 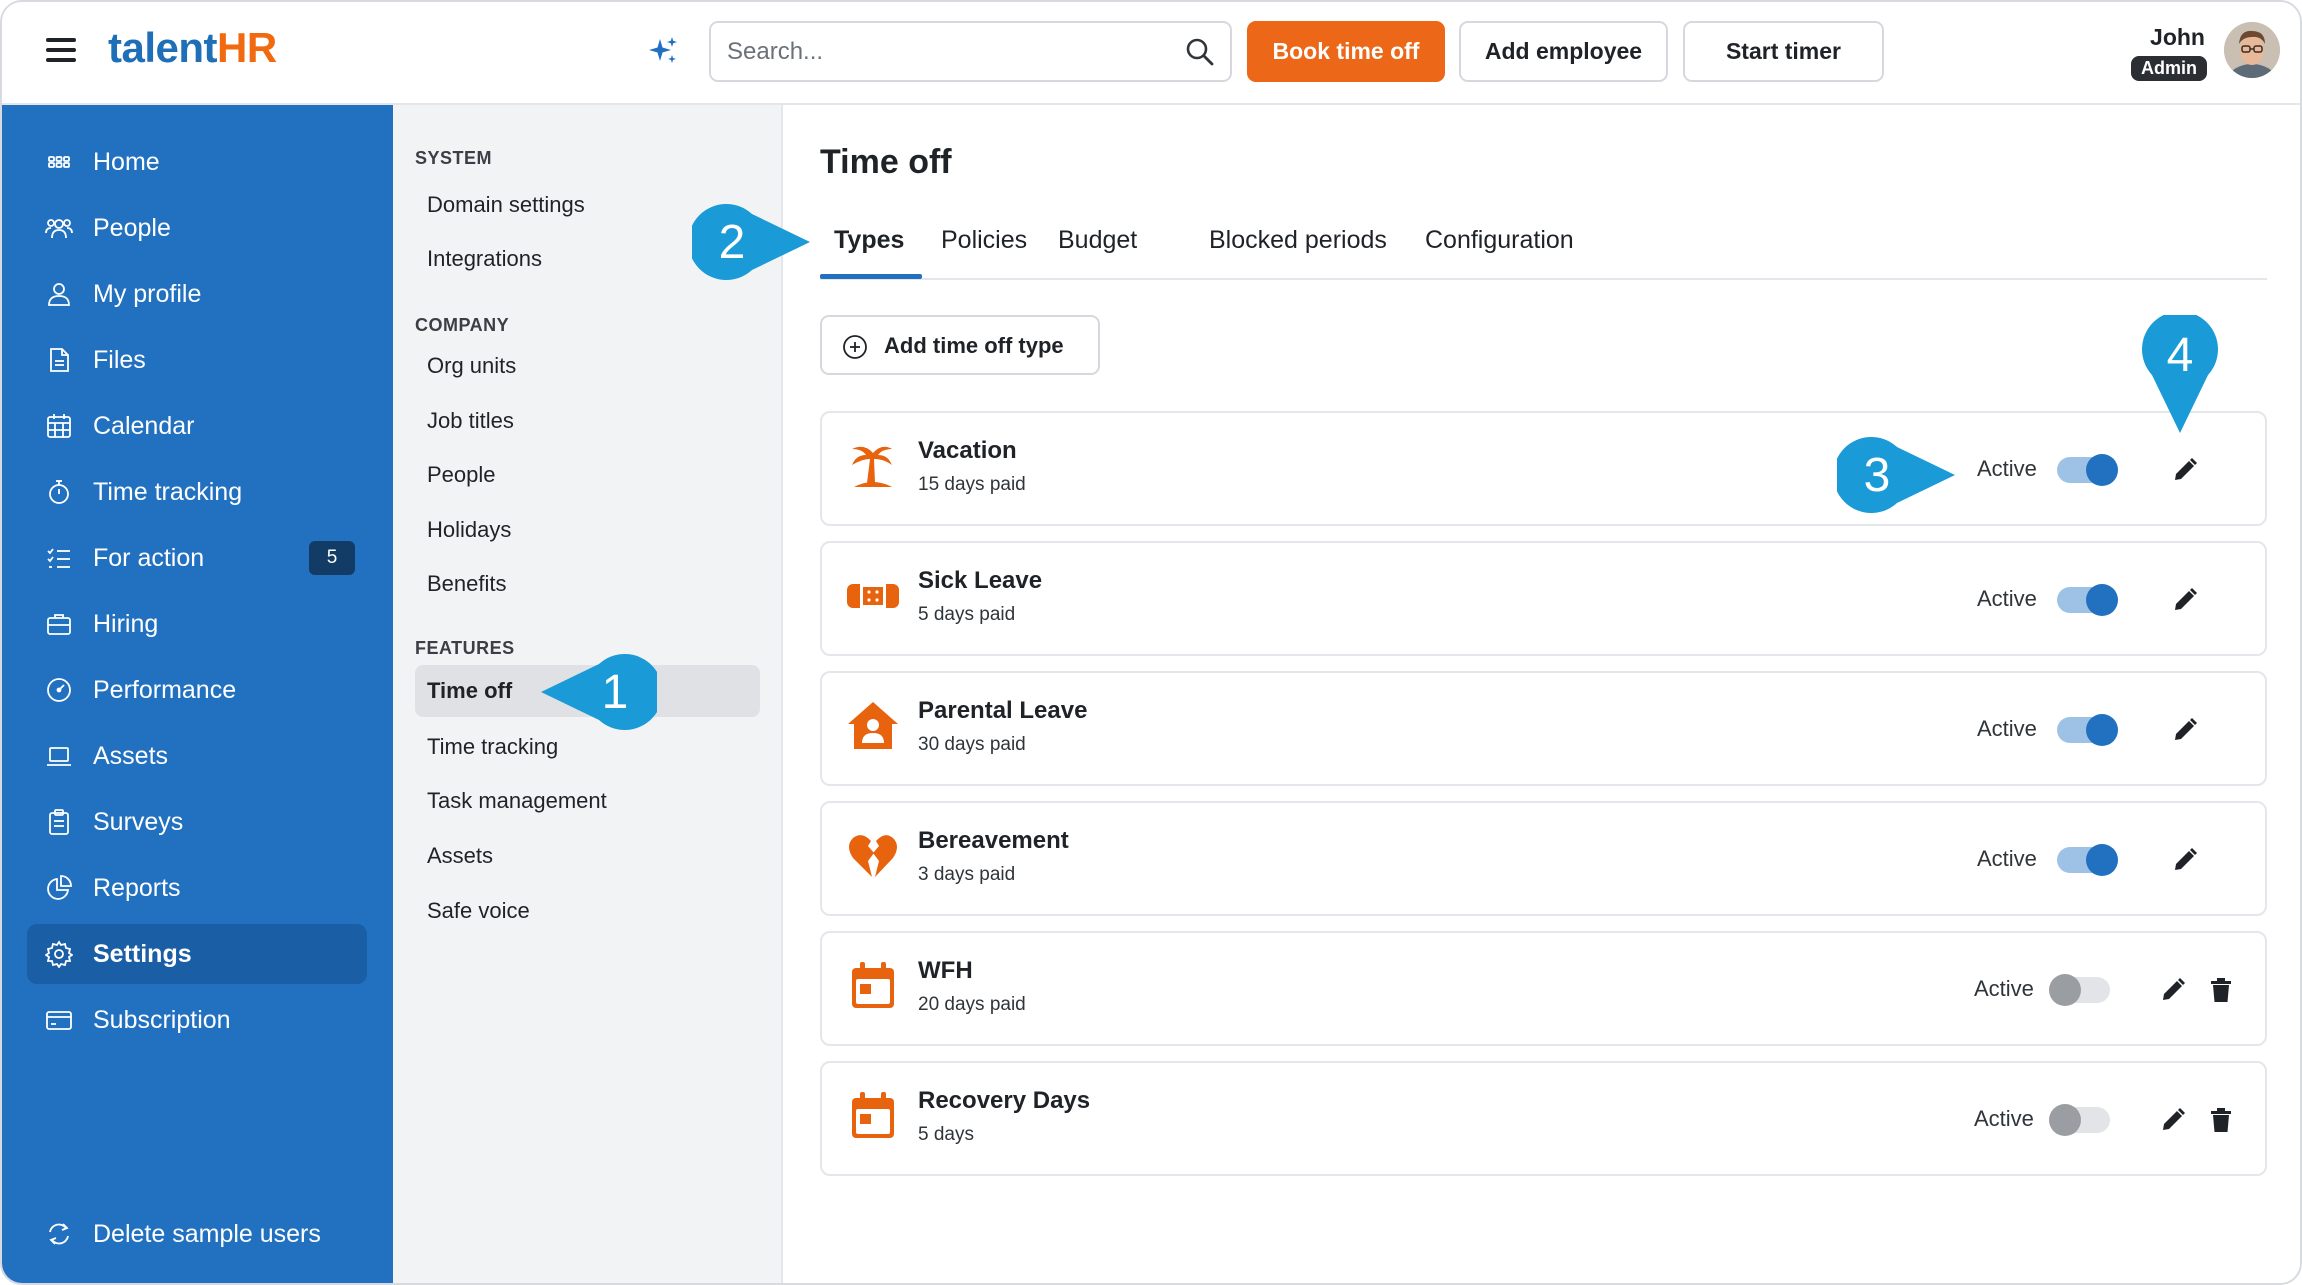 What do you see at coordinates (587, 801) in the screenshot?
I see `submenu-item-task-management: Task management` at bounding box center [587, 801].